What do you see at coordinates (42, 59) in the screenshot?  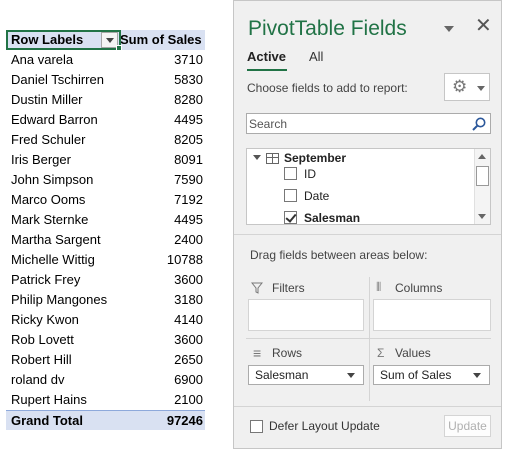 I see `row-label-cell: Ana varela` at bounding box center [42, 59].